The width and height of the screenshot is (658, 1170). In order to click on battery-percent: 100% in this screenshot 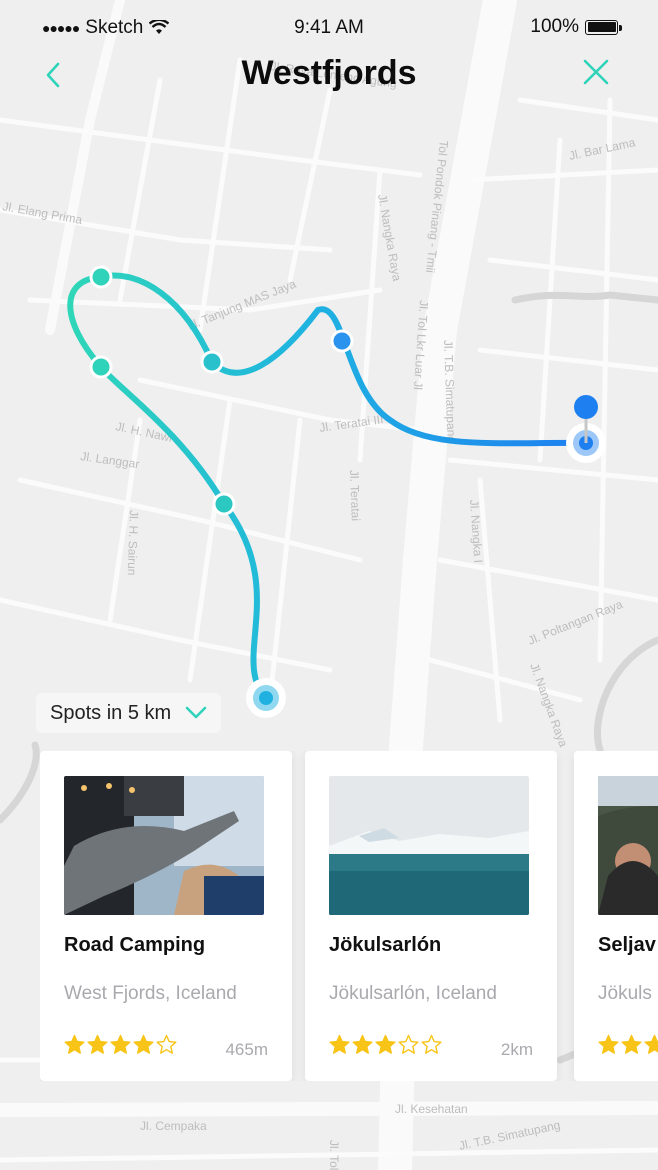, I will do `click(554, 26)`.